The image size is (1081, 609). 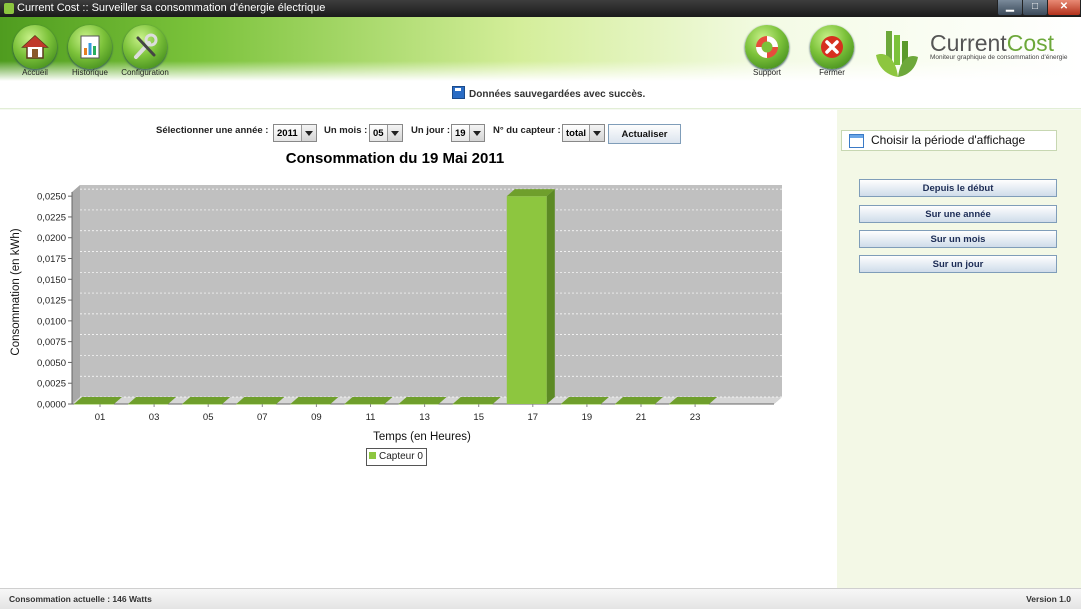 What do you see at coordinates (51, 259) in the screenshot?
I see `y-tick-label: 0,0175` at bounding box center [51, 259].